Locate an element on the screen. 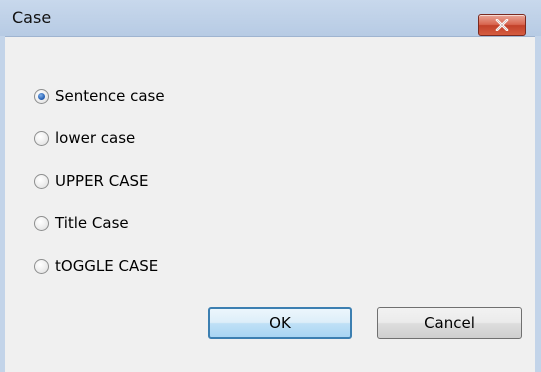 Image resolution: width=541 pixels, height=372 pixels. option-lower-case: lower case is located at coordinates (84, 138).